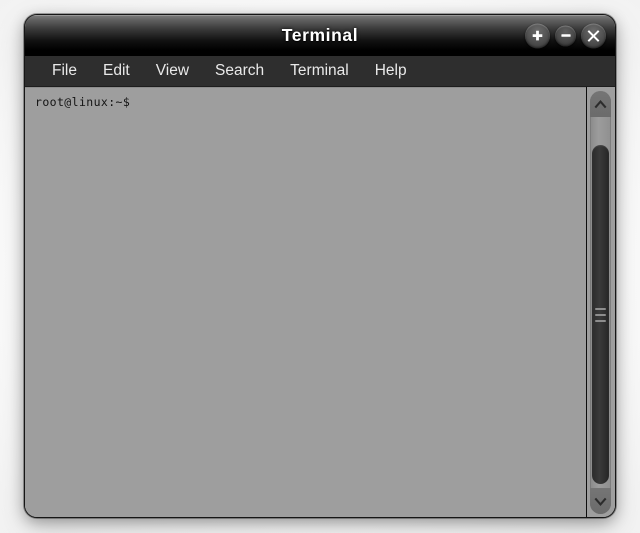 The height and width of the screenshot is (533, 640). I want to click on window-titlebar: Terminal, so click(320, 35).